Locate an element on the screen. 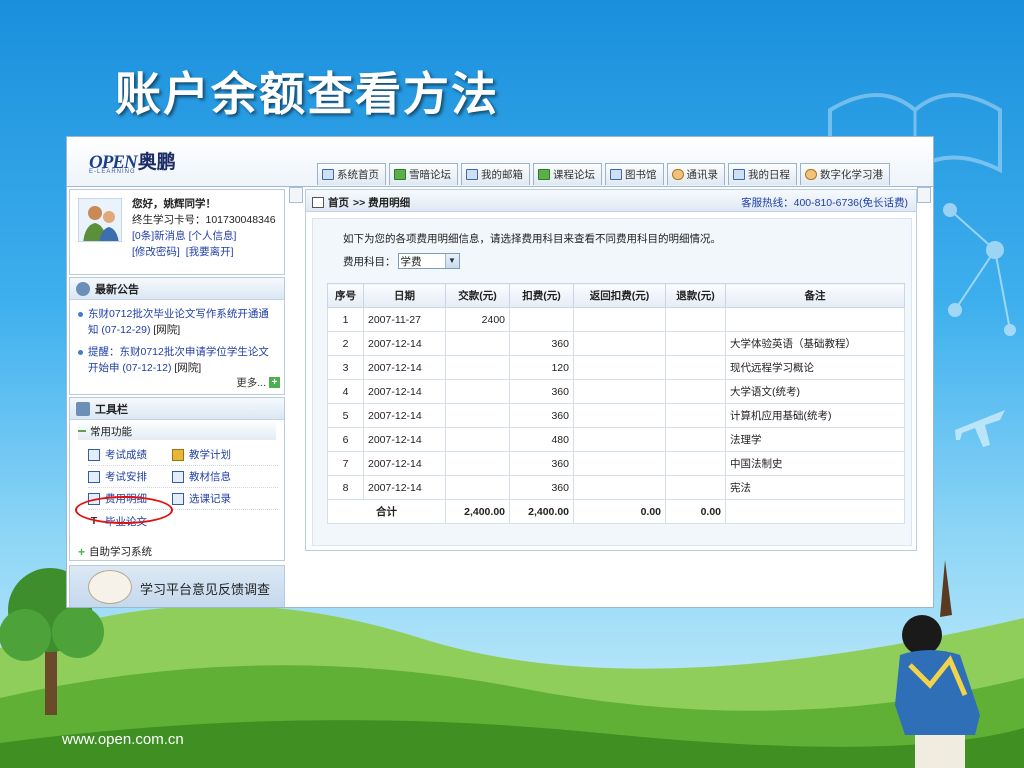  table-cell: 中国法制史 is located at coordinates (815, 463).